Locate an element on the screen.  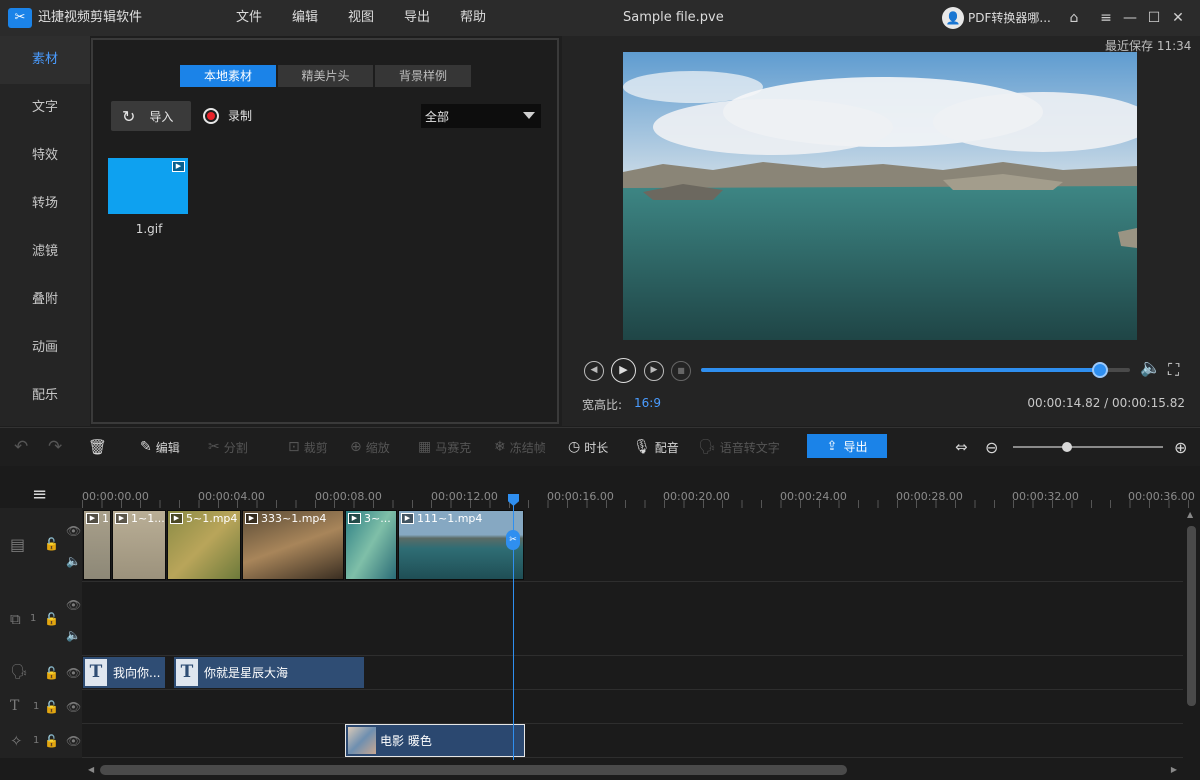
zoom-in-icon: ⊕ is located at coordinates (1180, 447).